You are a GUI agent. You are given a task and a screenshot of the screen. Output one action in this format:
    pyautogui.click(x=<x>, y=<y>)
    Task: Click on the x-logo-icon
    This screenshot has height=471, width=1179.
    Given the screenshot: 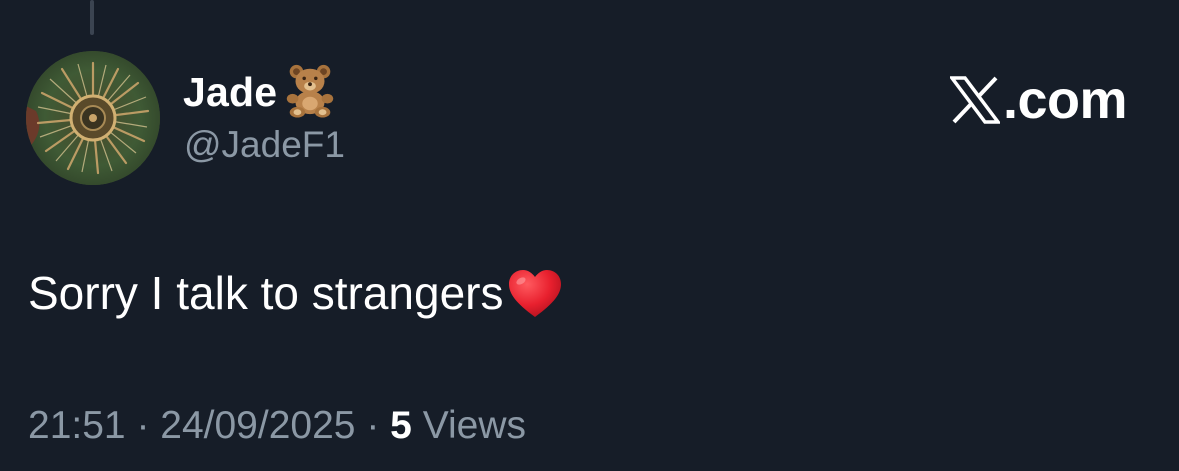 What is the action you would take?
    pyautogui.click(x=974, y=100)
    